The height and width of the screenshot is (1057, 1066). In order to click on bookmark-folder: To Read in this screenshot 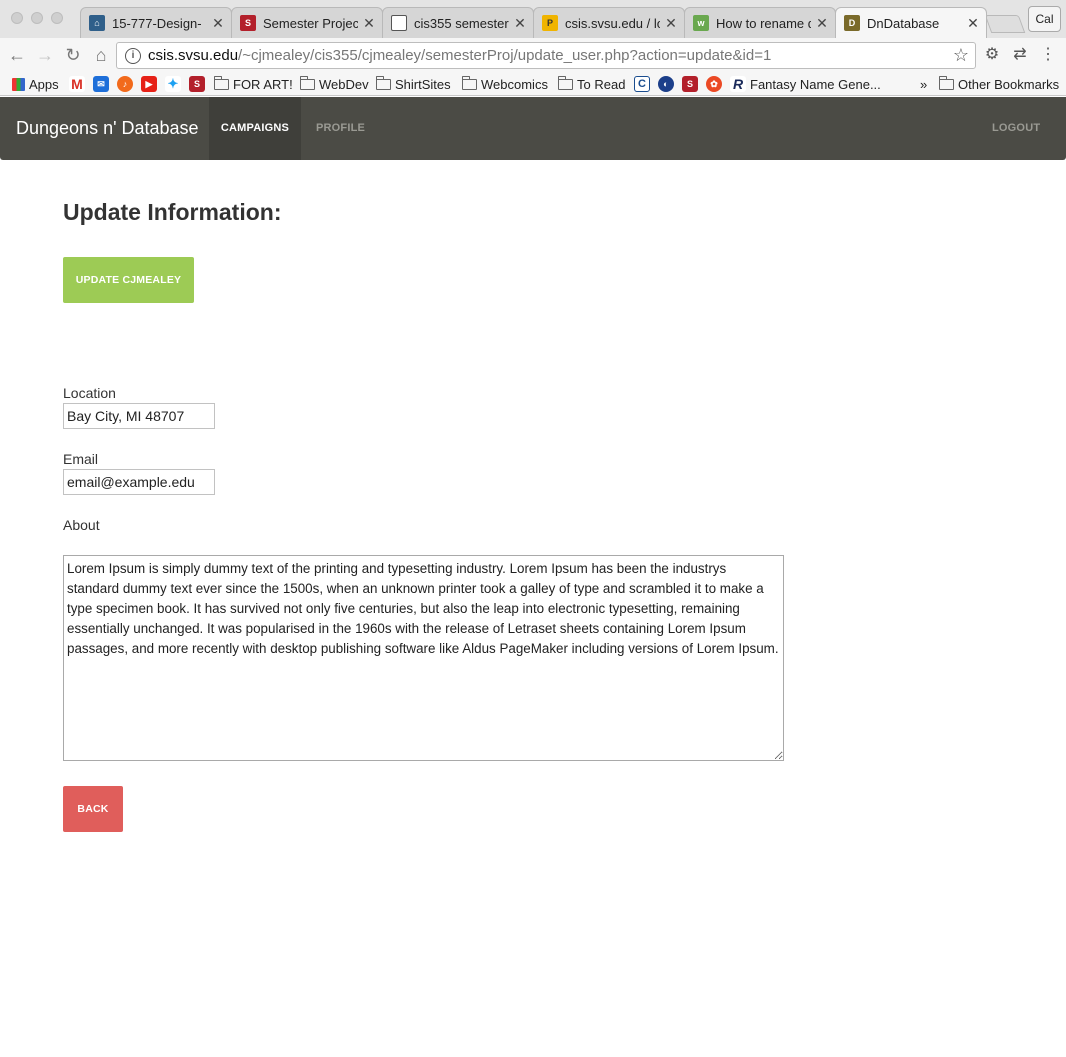, I will do `click(591, 84)`.